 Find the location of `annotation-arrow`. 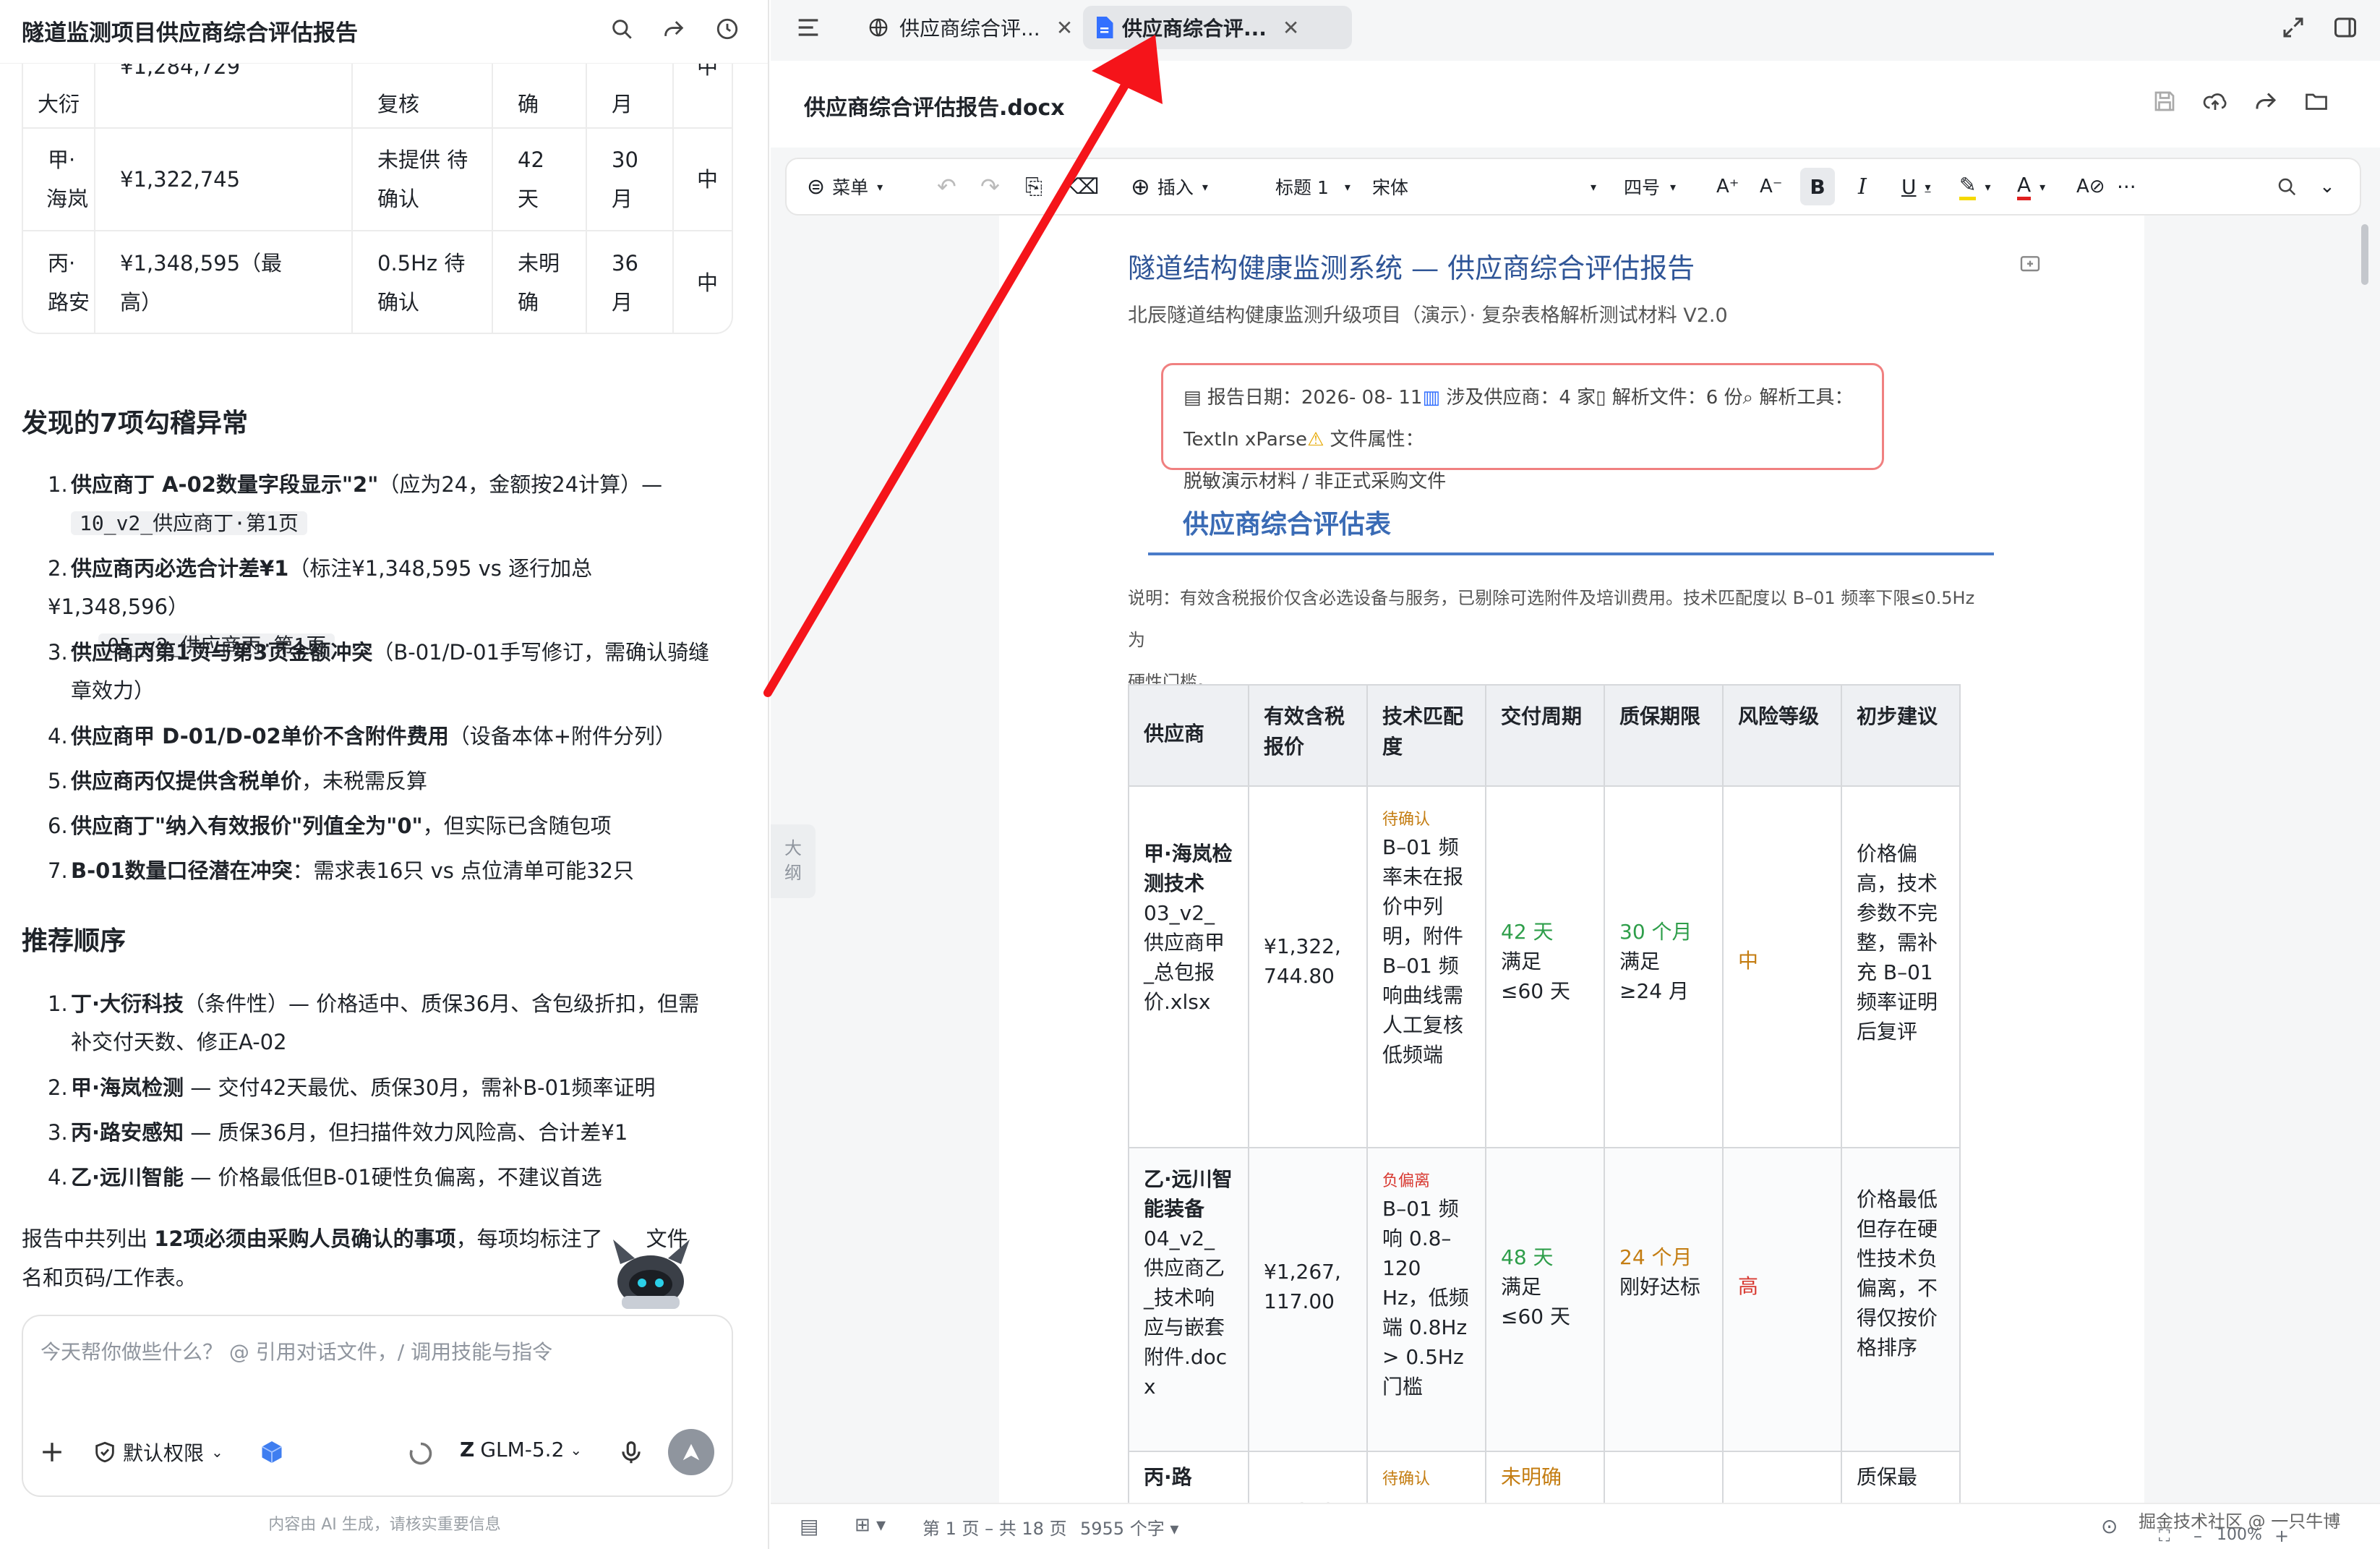

annotation-arrow is located at coordinates (963, 366).